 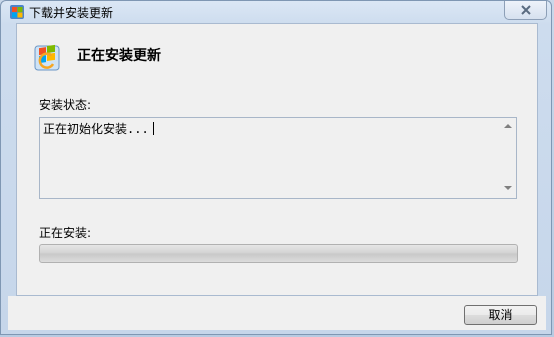 What do you see at coordinates (508, 158) in the screenshot?
I see `status-scrollbar` at bounding box center [508, 158].